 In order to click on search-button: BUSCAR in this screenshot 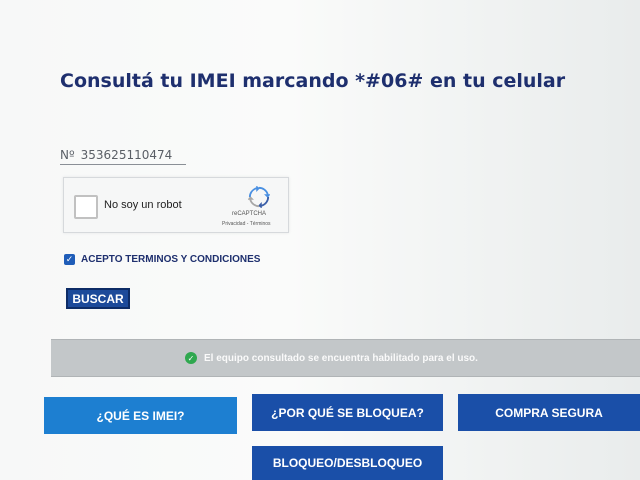, I will do `click(98, 298)`.